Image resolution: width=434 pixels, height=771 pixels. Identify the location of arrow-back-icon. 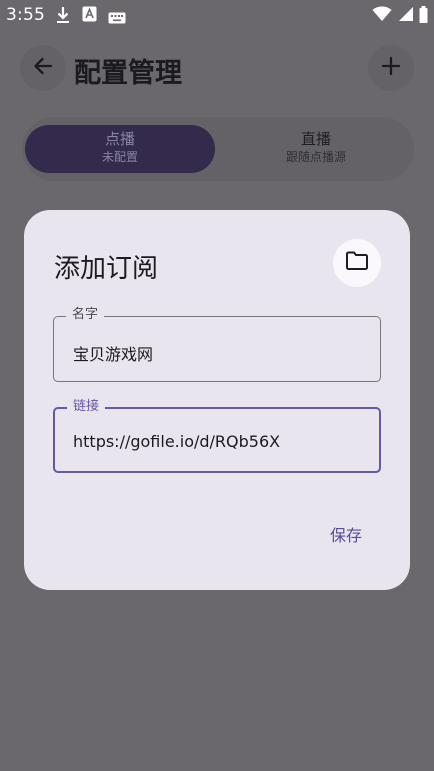
(43, 68).